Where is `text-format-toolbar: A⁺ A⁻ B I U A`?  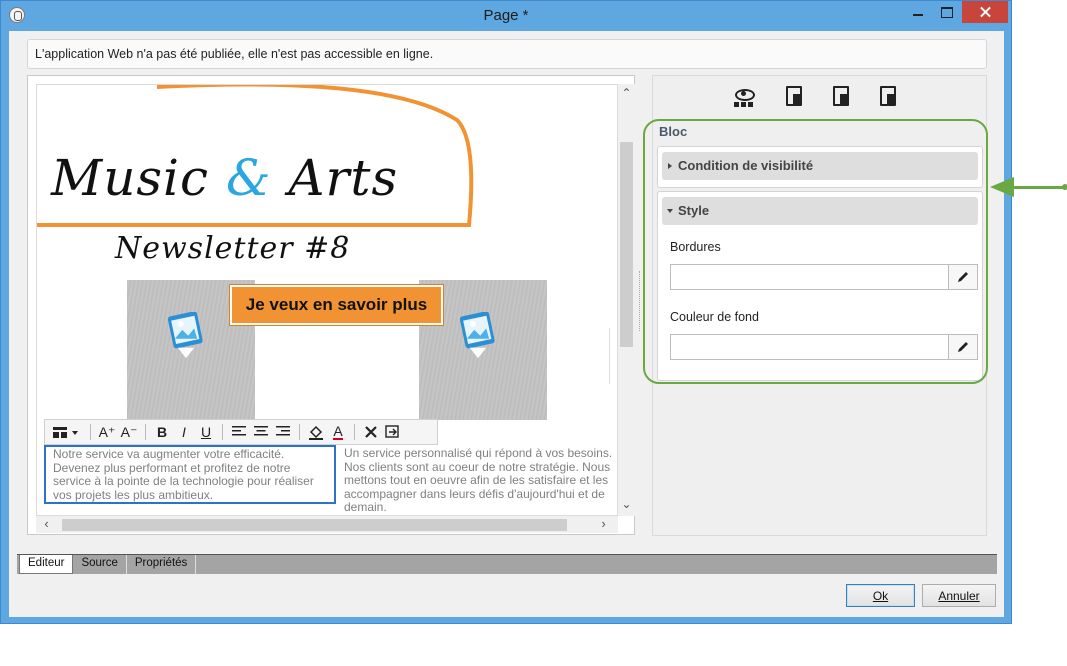
text-format-toolbar: A⁺ A⁻ B I U A is located at coordinates (241, 432).